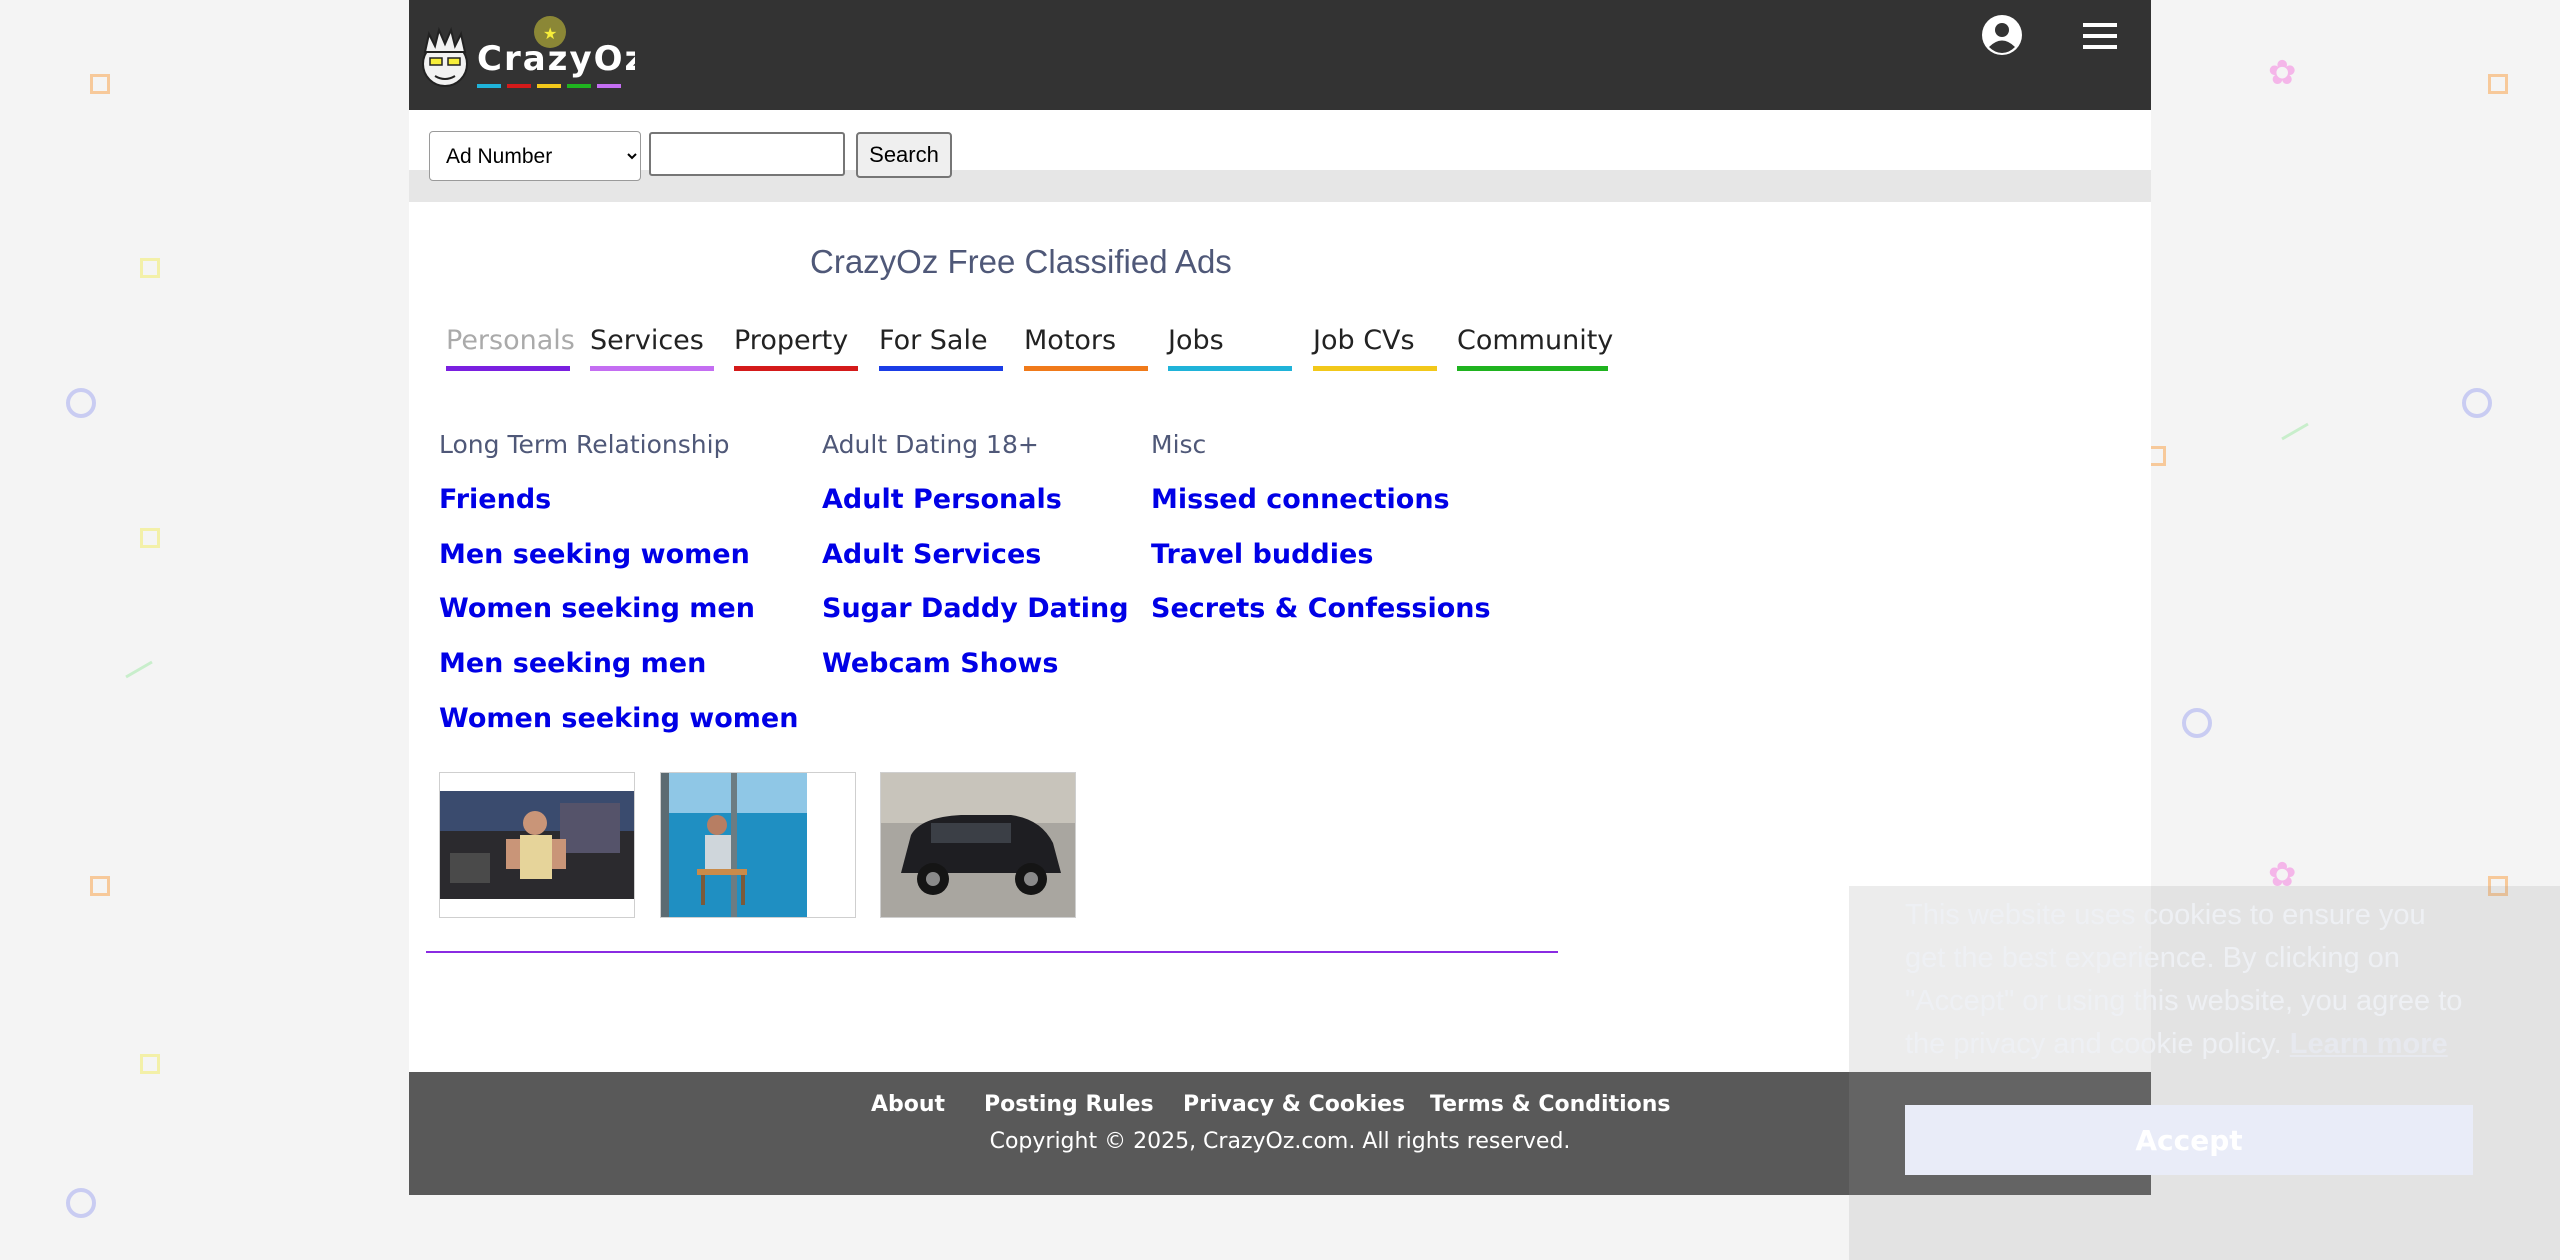  What do you see at coordinates (1179, 444) in the screenshot?
I see `column-heading-misc: Misc` at bounding box center [1179, 444].